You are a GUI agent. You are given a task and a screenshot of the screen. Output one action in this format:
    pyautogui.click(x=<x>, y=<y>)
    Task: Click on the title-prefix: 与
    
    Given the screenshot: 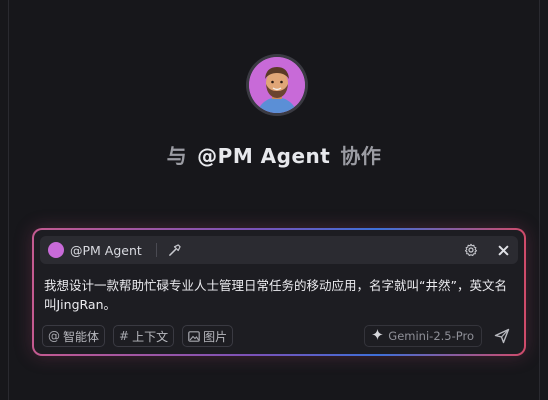 What is the action you would take?
    pyautogui.click(x=177, y=156)
    